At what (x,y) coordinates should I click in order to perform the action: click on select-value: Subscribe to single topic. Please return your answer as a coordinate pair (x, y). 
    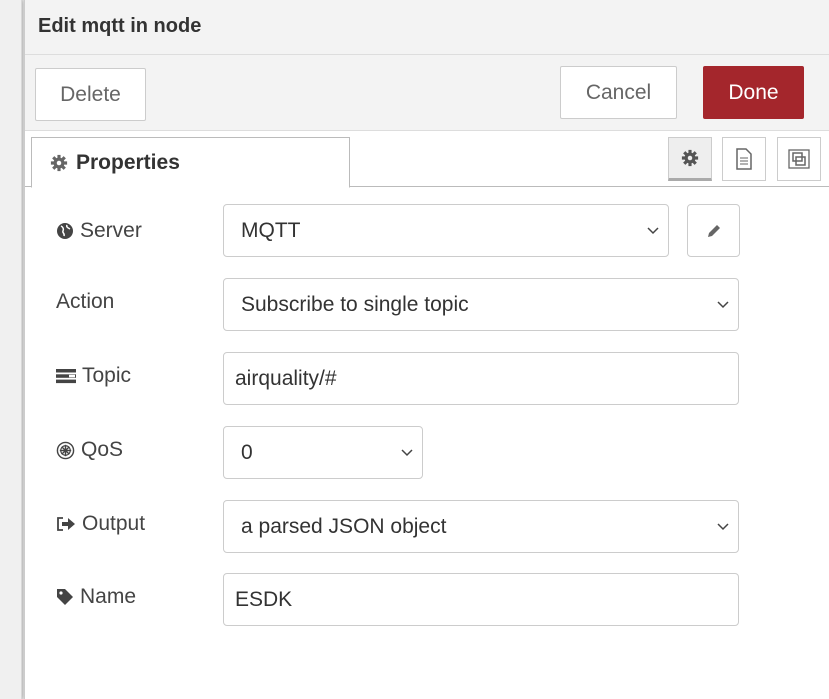
    Looking at the image, I should click on (355, 304).